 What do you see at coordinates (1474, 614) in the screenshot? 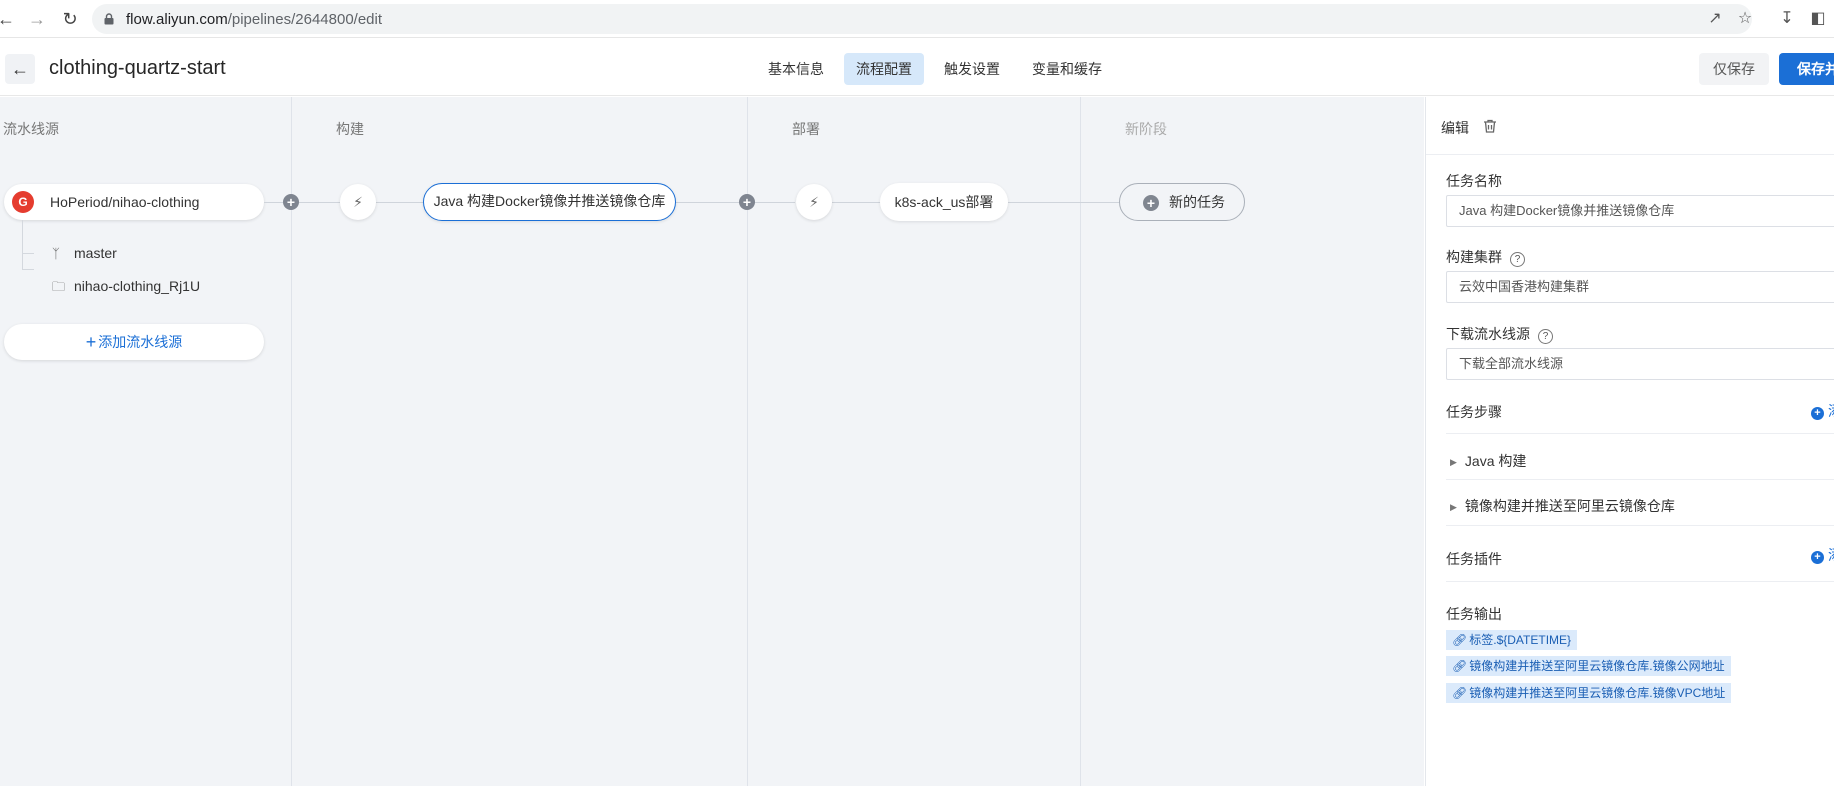
I see `task-outputs-title: 任务输出` at bounding box center [1474, 614].